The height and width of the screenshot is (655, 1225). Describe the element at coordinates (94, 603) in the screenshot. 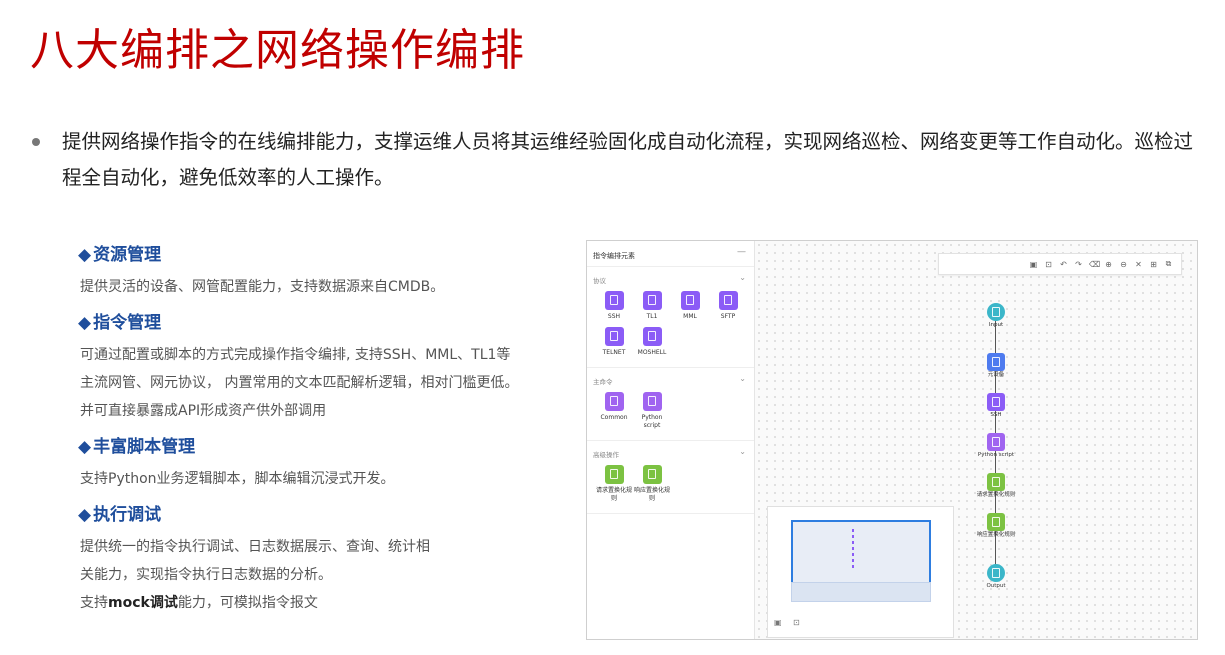

I see `feature-prefix: 支持` at that location.